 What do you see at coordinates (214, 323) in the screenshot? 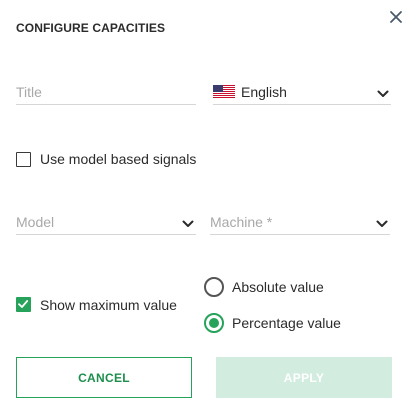
I see `radio-percentage-value` at bounding box center [214, 323].